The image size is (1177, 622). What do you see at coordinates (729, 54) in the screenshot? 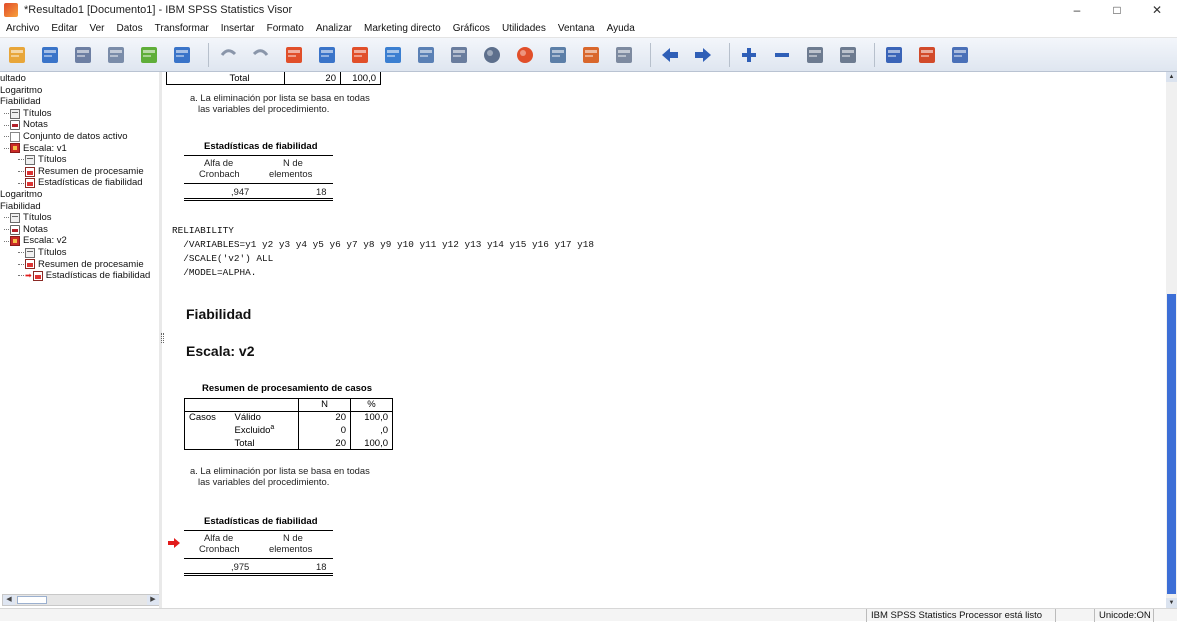
I see `toolbar-separator` at bounding box center [729, 54].